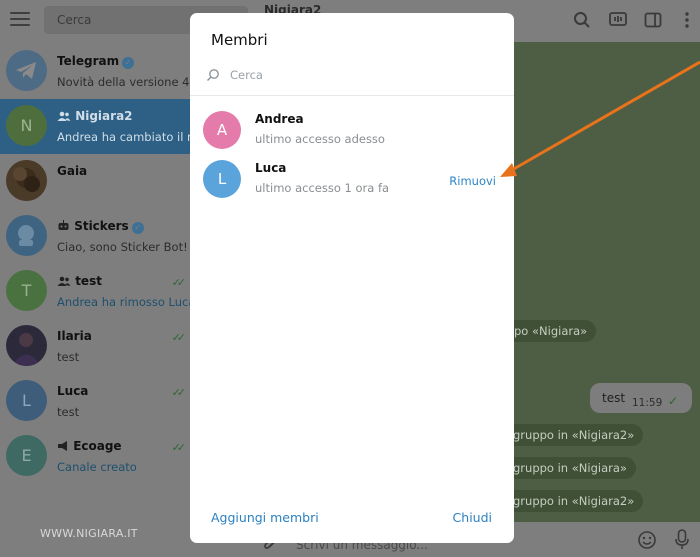 This screenshot has width=700, height=557. What do you see at coordinates (687, 20) in the screenshot?
I see `more-options-icon` at bounding box center [687, 20].